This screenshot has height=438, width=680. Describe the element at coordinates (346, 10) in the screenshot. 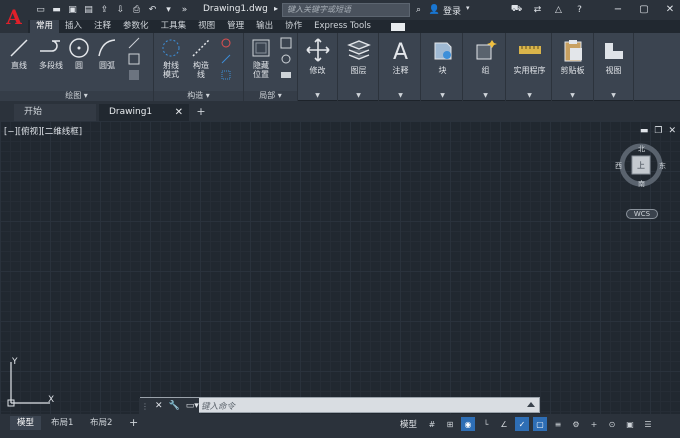

I see `search-input: 键入关键字或短语` at that location.